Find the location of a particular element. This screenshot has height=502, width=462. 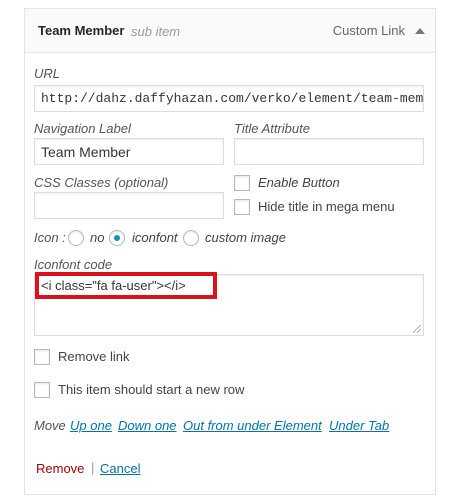

move-out-from-under-link: Out from under Element is located at coordinates (252, 425).